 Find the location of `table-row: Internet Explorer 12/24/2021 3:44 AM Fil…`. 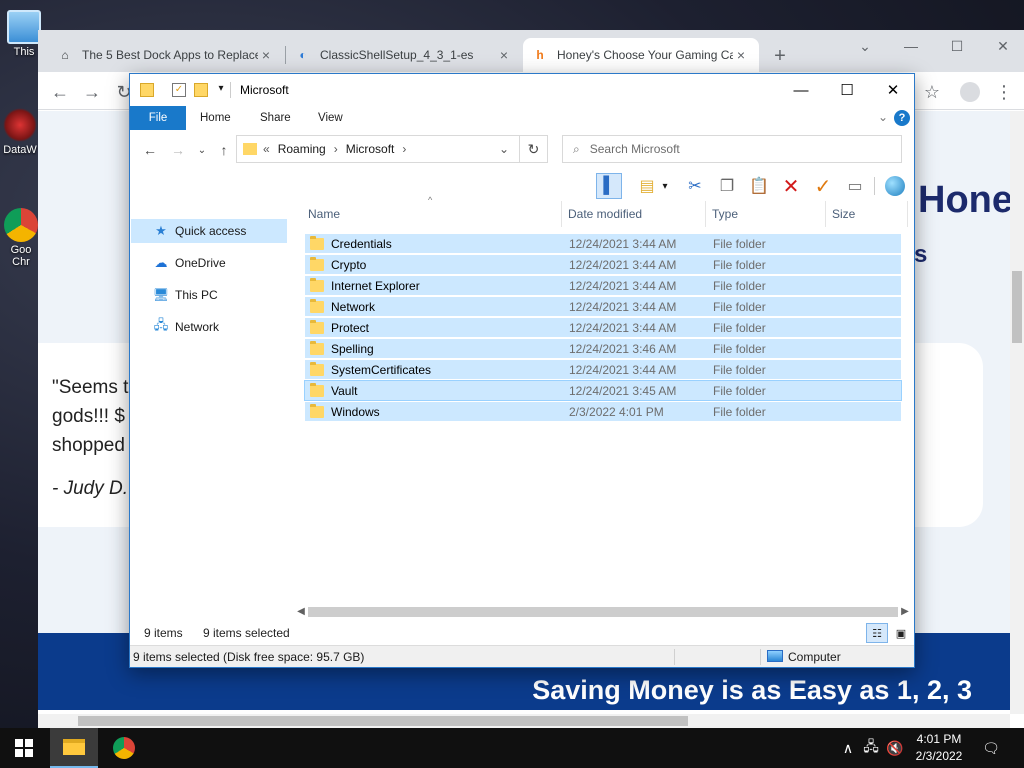

table-row: Internet Explorer 12/24/2021 3:44 AM Fil… is located at coordinates (603, 285).